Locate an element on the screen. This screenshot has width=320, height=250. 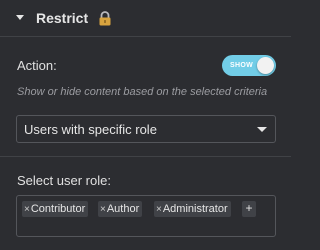
show-hide-toggle: SHOW is located at coordinates (249, 65).